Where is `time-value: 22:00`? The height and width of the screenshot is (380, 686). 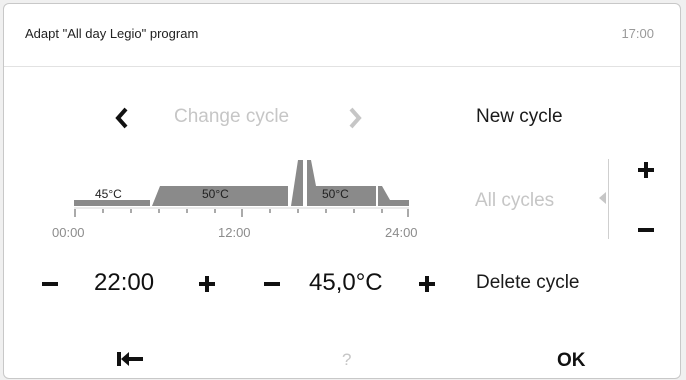 time-value: 22:00 is located at coordinates (124, 282).